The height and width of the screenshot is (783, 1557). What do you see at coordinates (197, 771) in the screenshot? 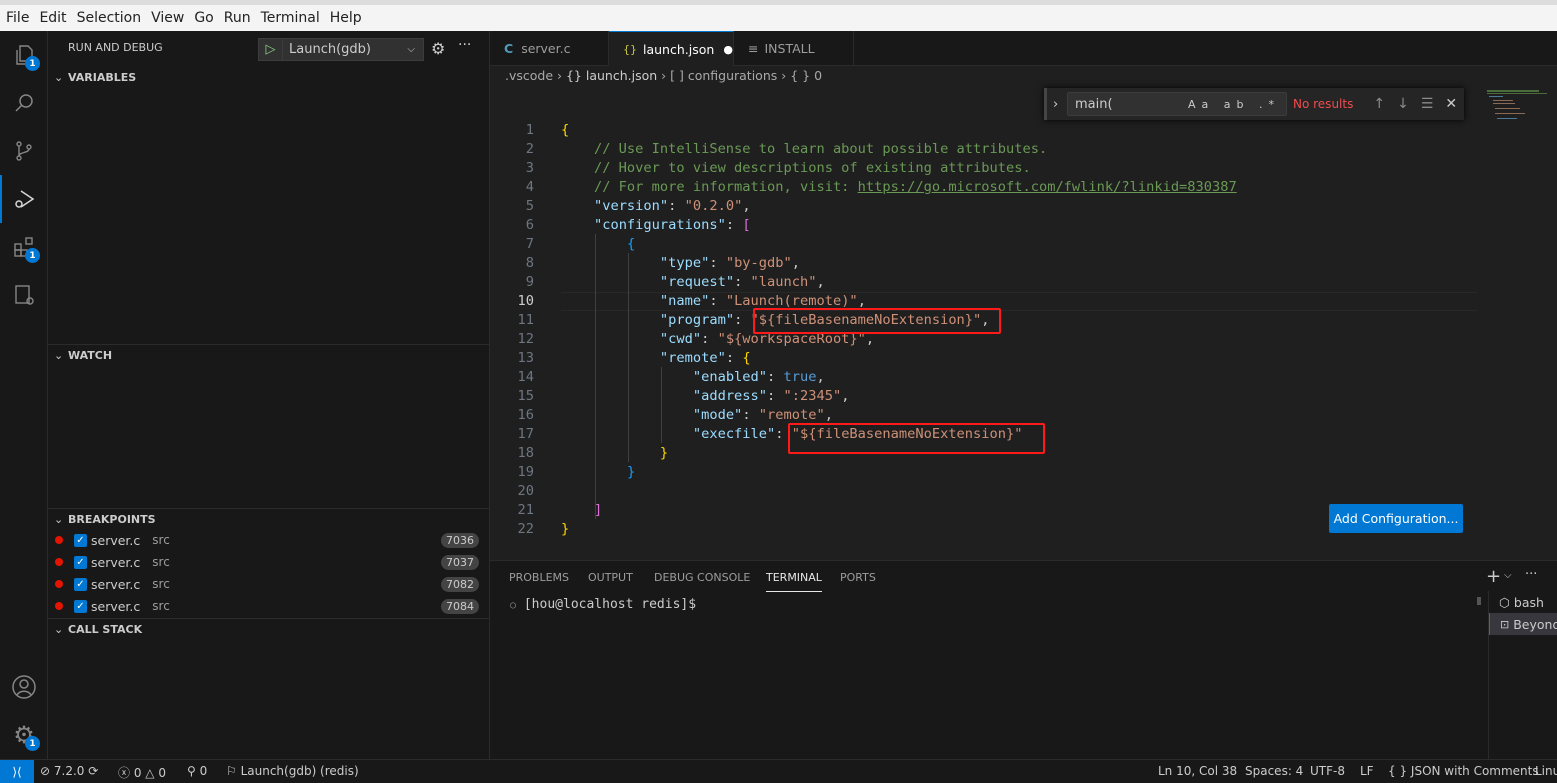
I see `ports-item: ⚲ 0` at bounding box center [197, 771].